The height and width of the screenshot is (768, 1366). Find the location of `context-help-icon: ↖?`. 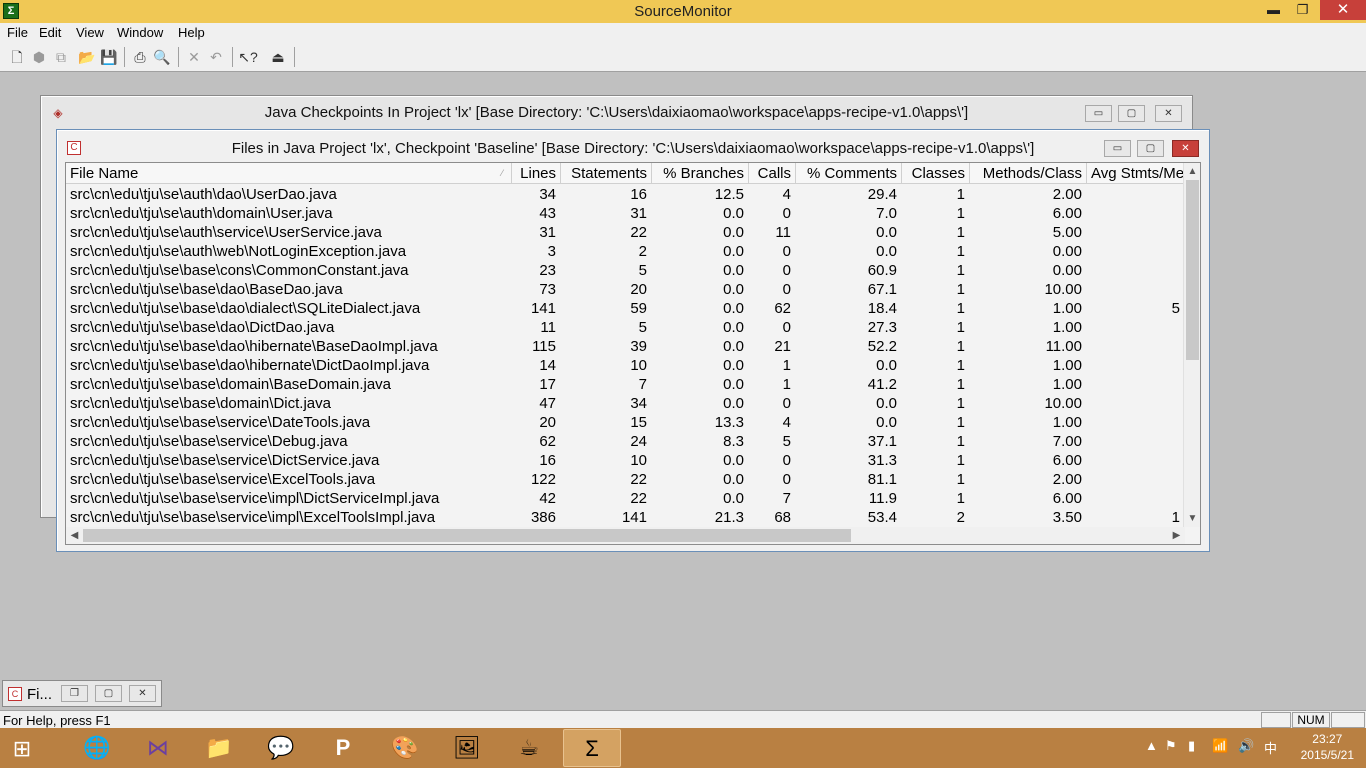

context-help-icon: ↖? is located at coordinates (248, 57).